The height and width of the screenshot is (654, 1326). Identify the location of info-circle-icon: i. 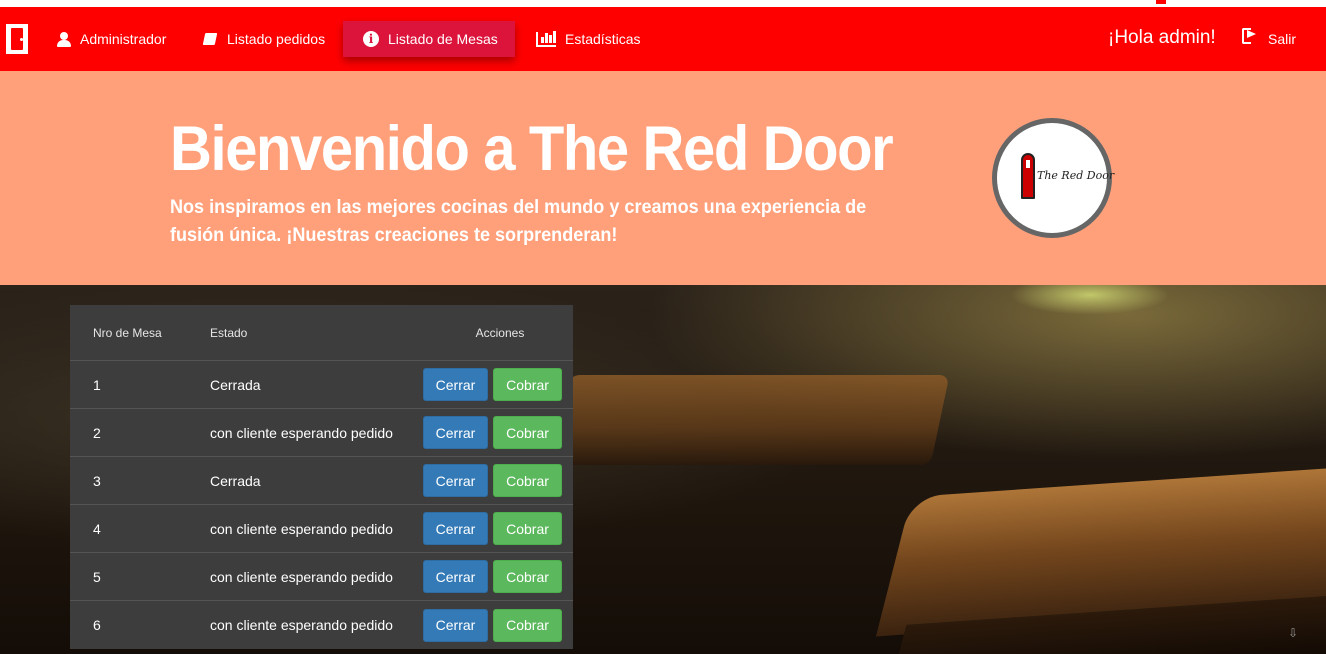
(371, 39).